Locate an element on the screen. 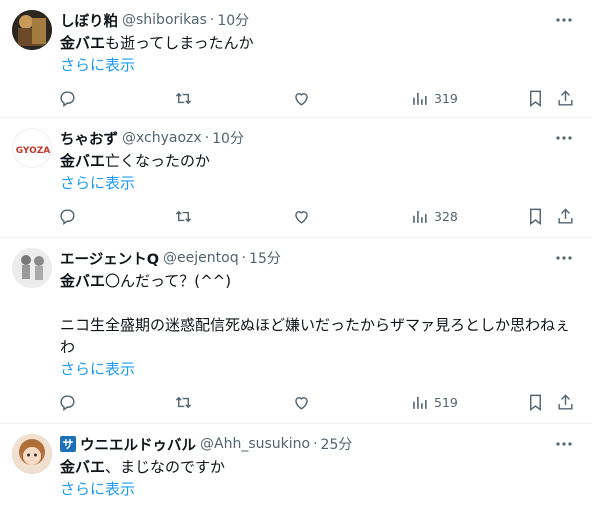  action-bar: 319 is located at coordinates (318, 99).